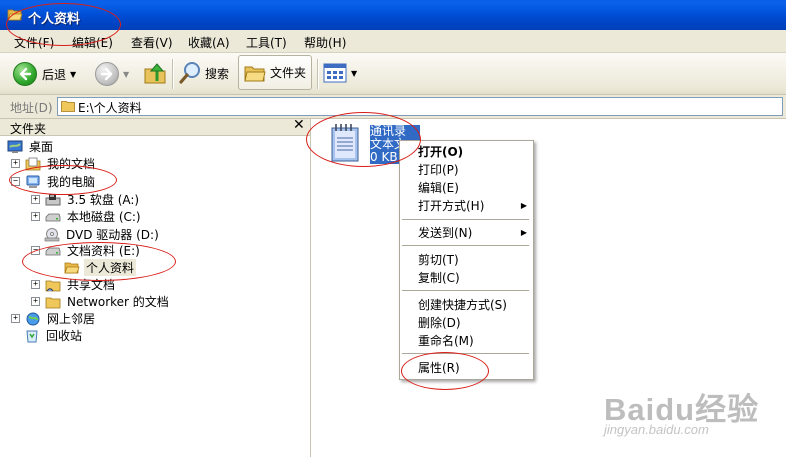 Image resolution: width=786 pixels, height=457 pixels. I want to click on tree-item-local-disk-c: + 本地磁盘 (C:), so click(87, 216).